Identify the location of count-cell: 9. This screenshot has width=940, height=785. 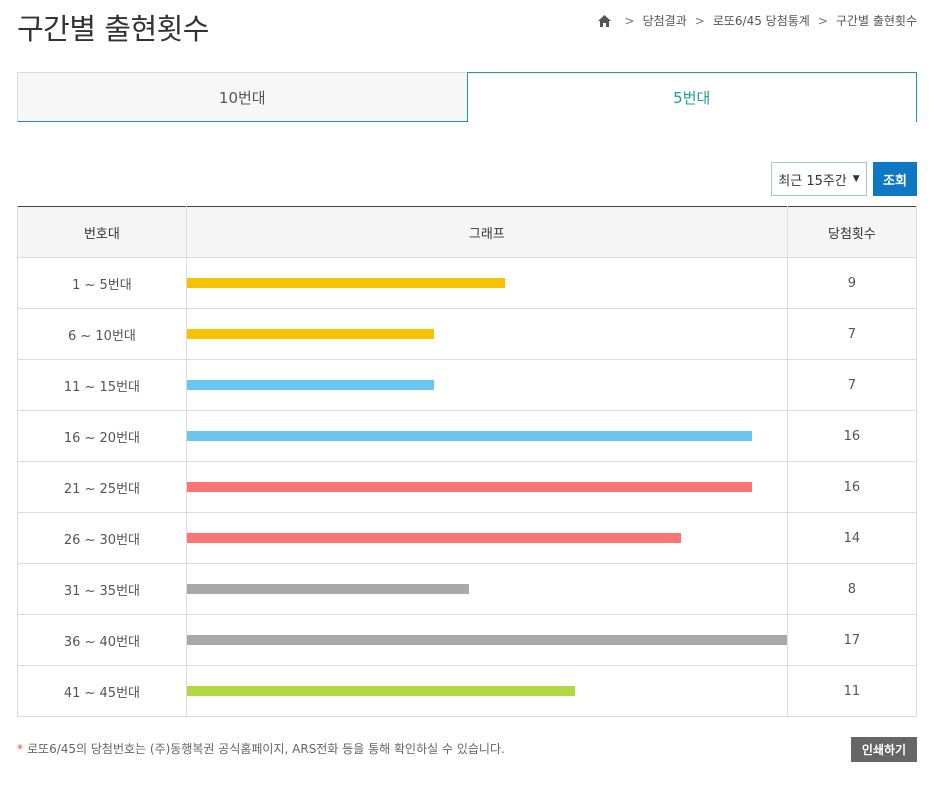
(852, 283).